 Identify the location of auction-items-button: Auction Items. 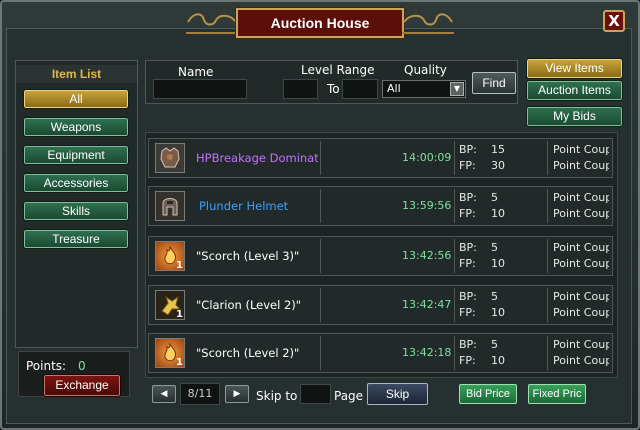
(574, 90).